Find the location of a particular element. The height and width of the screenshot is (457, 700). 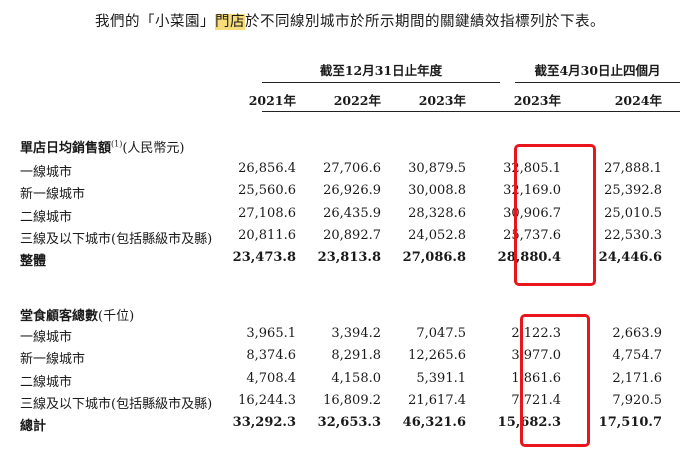

value-2023: 30,879.5 is located at coordinates (437, 168).